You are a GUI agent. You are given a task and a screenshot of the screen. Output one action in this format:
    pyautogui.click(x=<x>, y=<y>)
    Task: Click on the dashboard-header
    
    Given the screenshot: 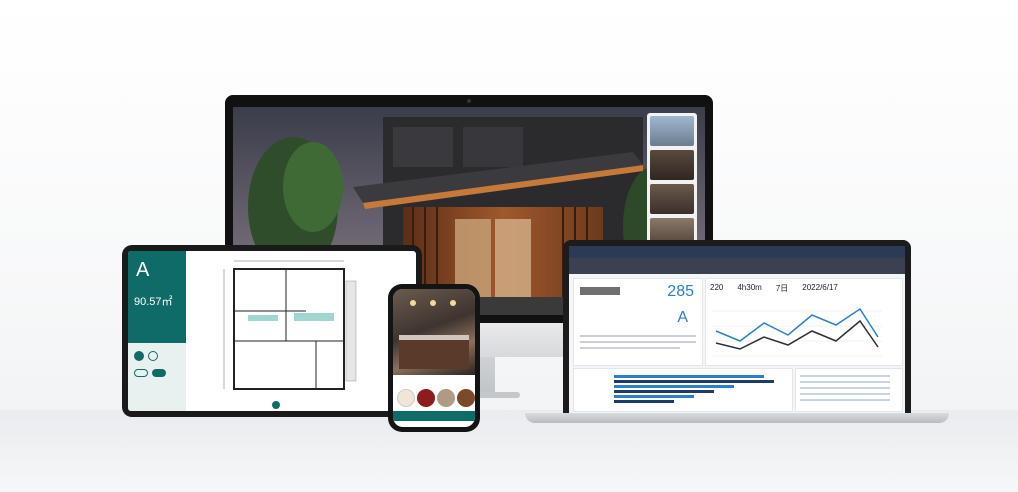 What is the action you would take?
    pyautogui.click(x=737, y=252)
    